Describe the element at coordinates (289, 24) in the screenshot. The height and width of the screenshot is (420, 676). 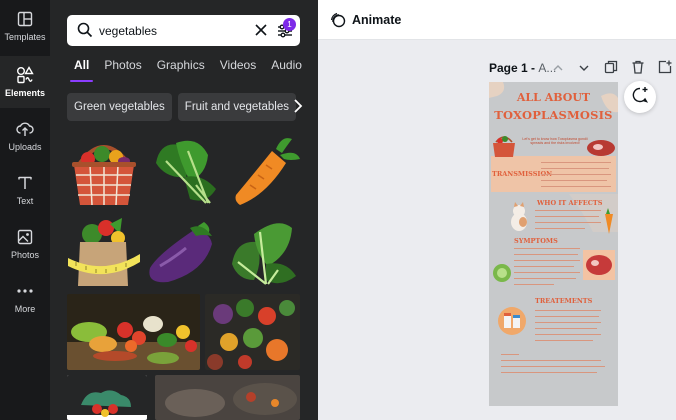
I see `filter-count-badge: 1` at that location.